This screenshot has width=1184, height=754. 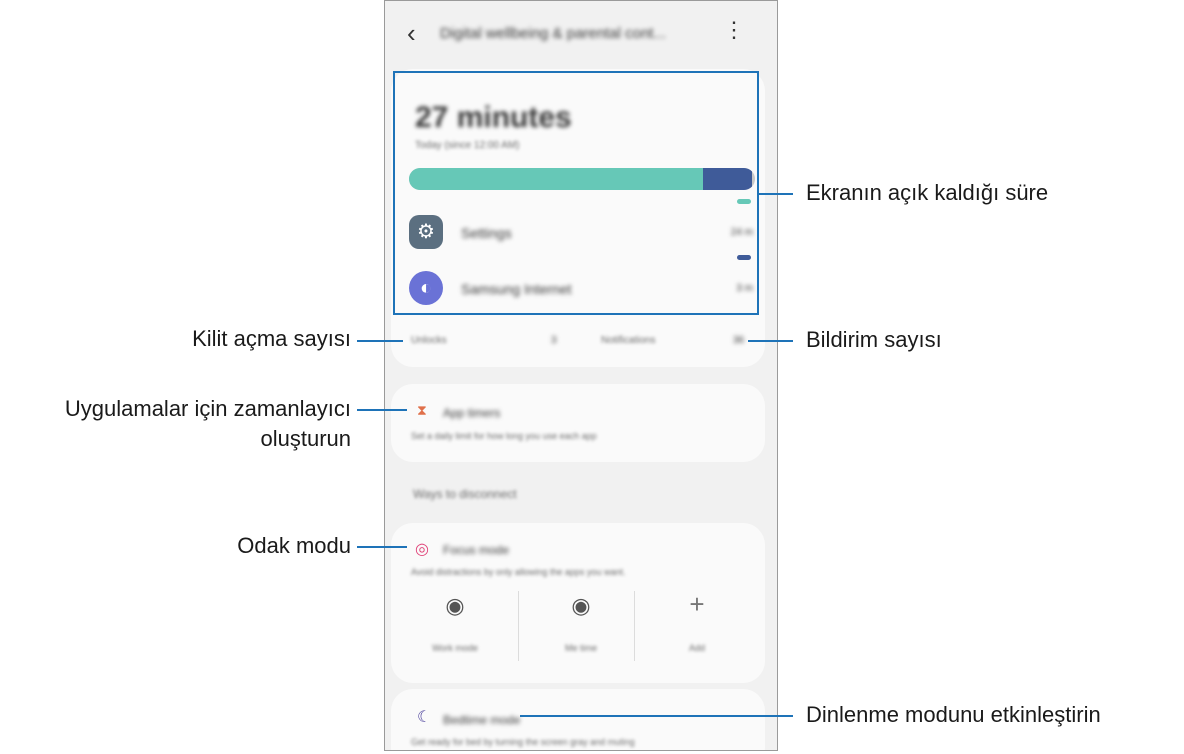 I want to click on plus-icon: +, so click(x=697, y=604).